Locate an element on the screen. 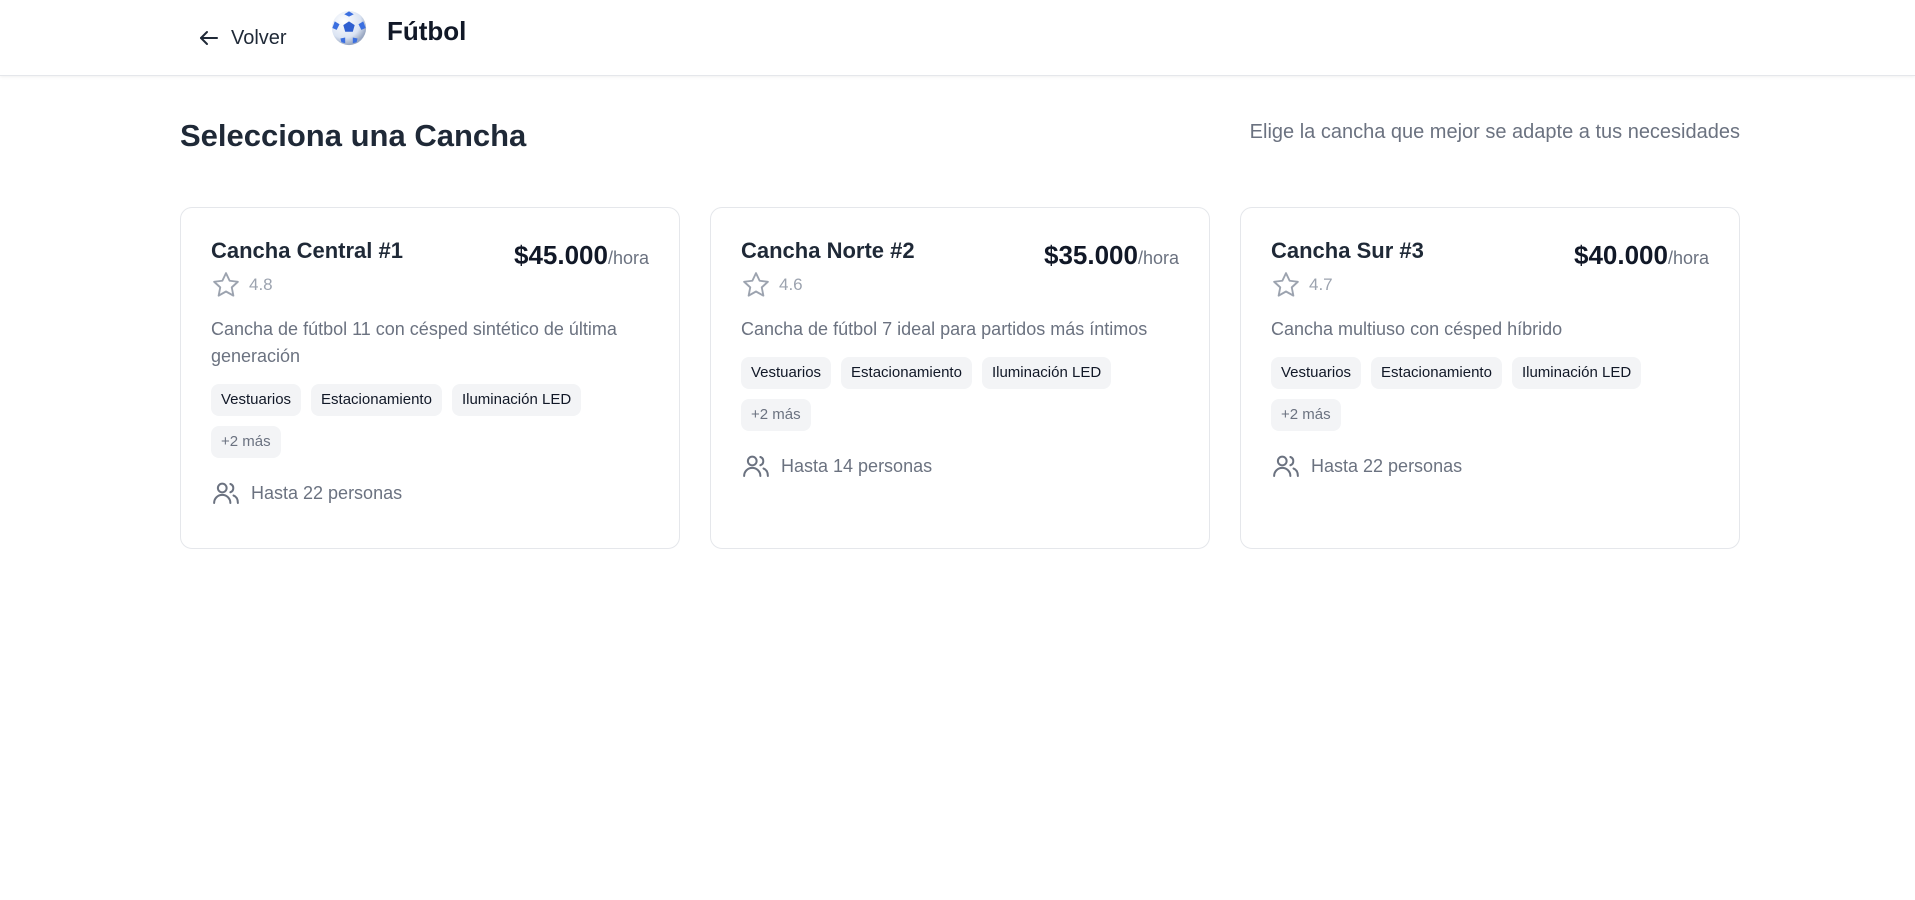 This screenshot has height=900, width=1915. back-button: Volver is located at coordinates (242, 38).